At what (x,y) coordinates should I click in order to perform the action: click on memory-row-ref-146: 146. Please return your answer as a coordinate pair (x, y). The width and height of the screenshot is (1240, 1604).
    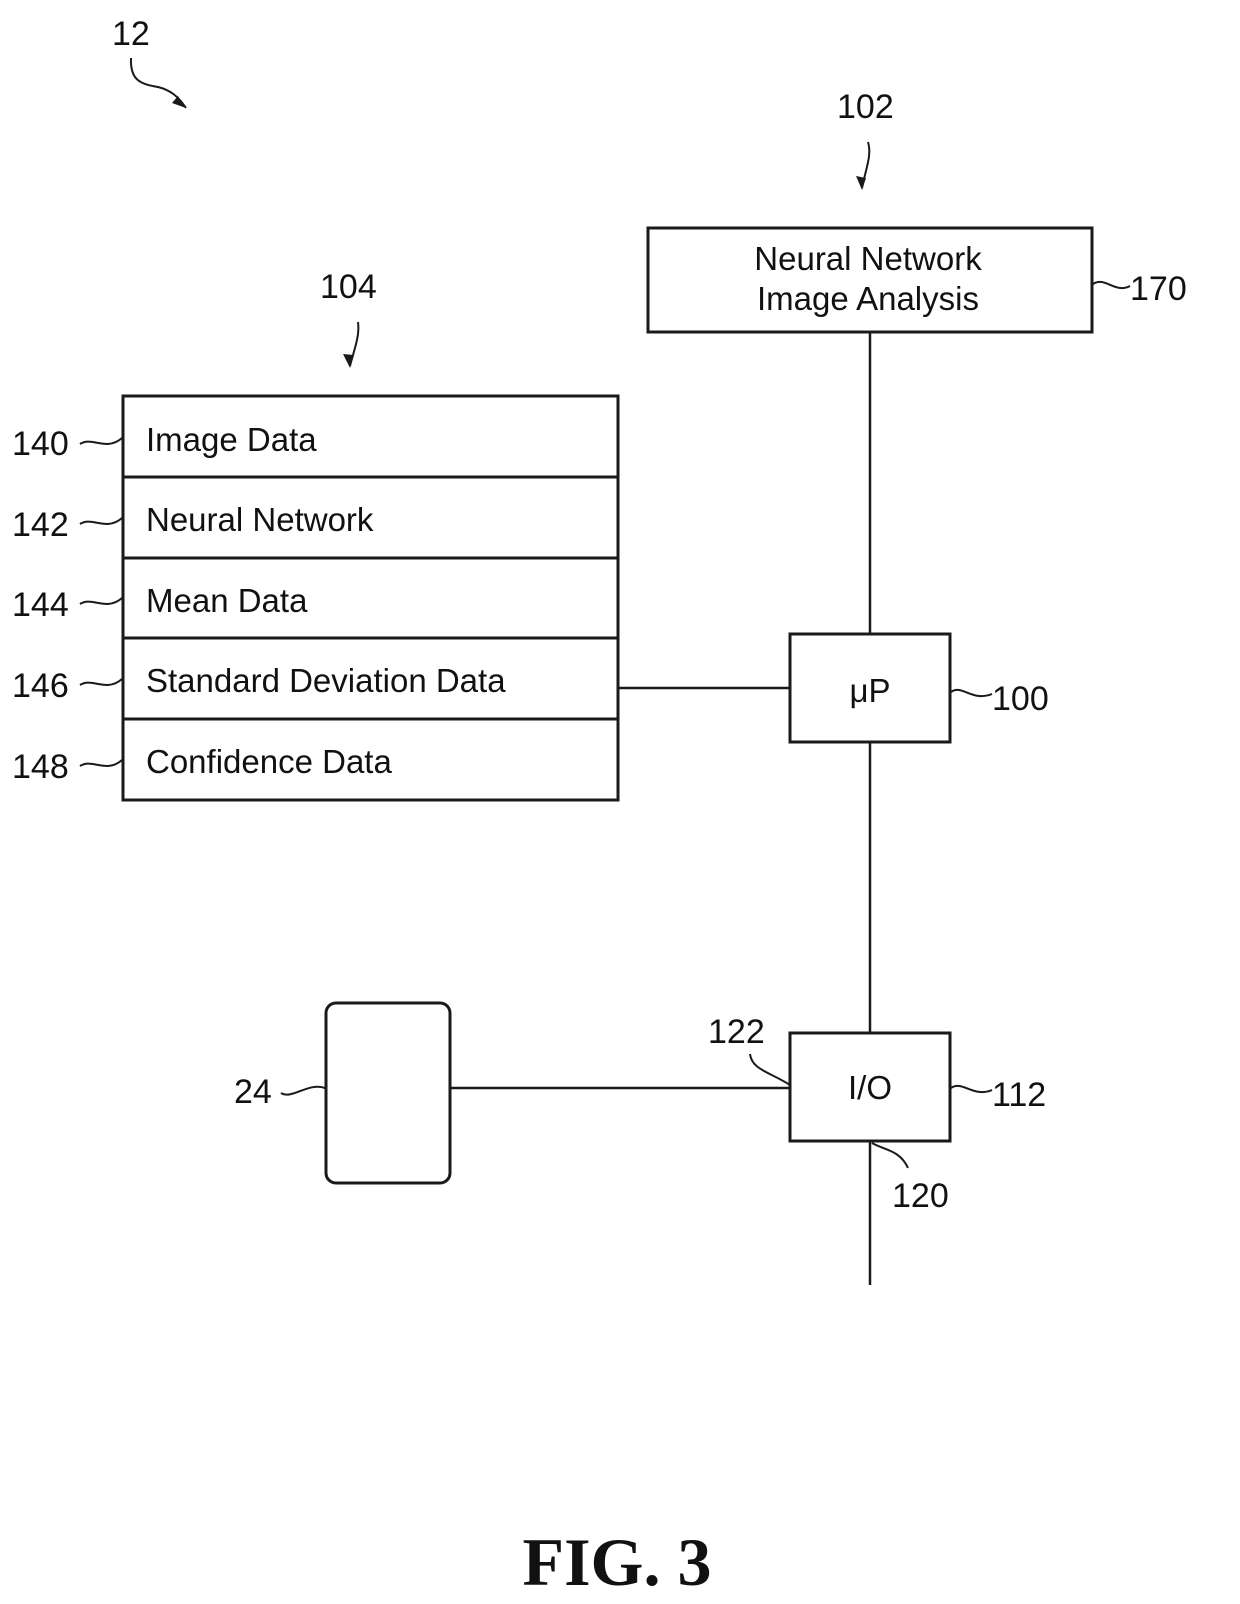
    Looking at the image, I should click on (40, 686).